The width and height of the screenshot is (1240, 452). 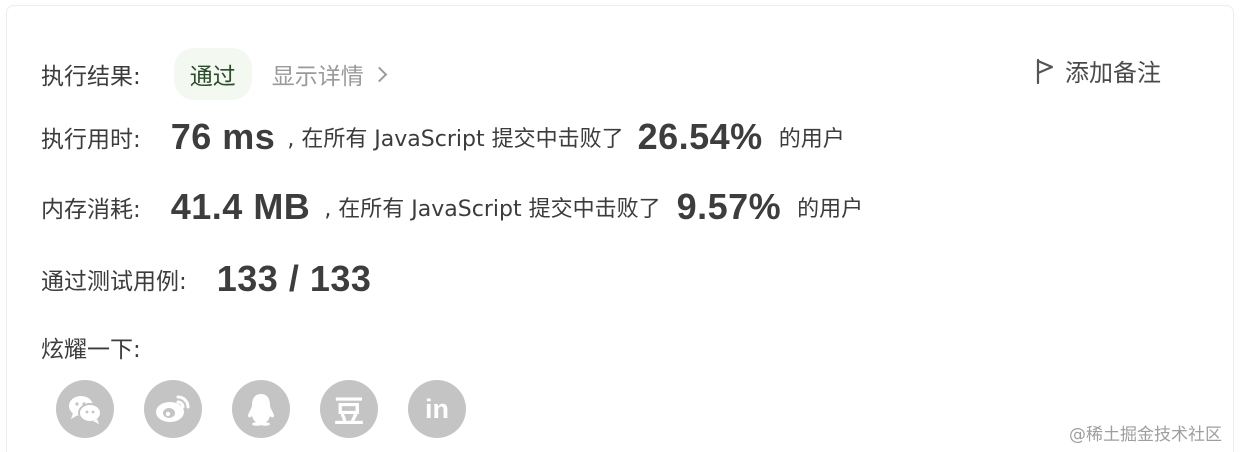 What do you see at coordinates (294, 278) in the screenshot?
I see `testcases-value: 133 / 133` at bounding box center [294, 278].